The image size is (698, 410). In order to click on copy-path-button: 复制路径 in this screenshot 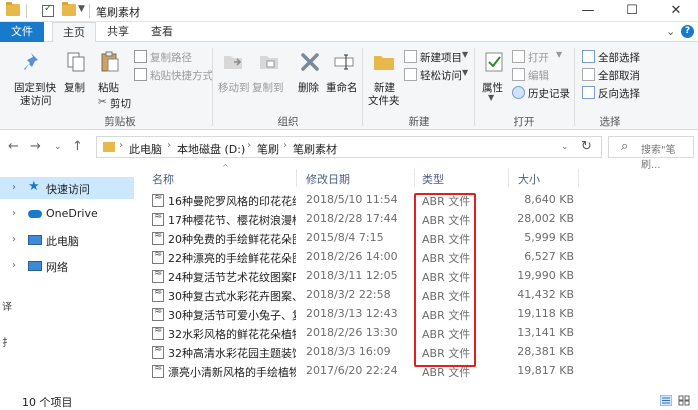, I will do `click(171, 57)`.